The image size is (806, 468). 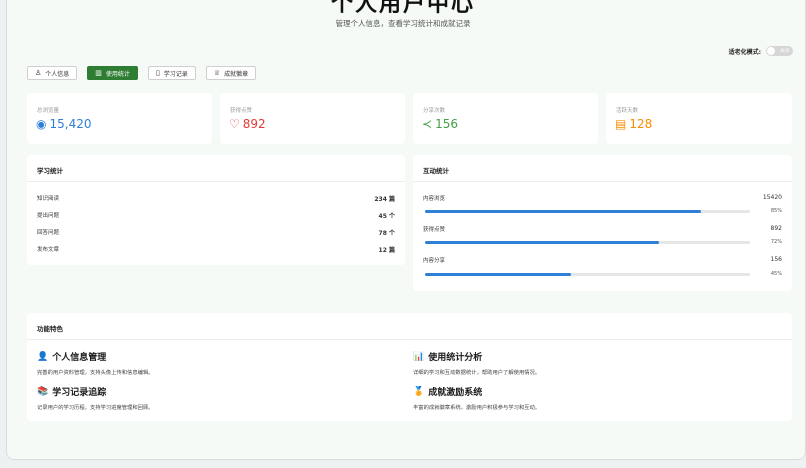 I want to click on stat-value-likes: ♡ 892, so click(x=247, y=124).